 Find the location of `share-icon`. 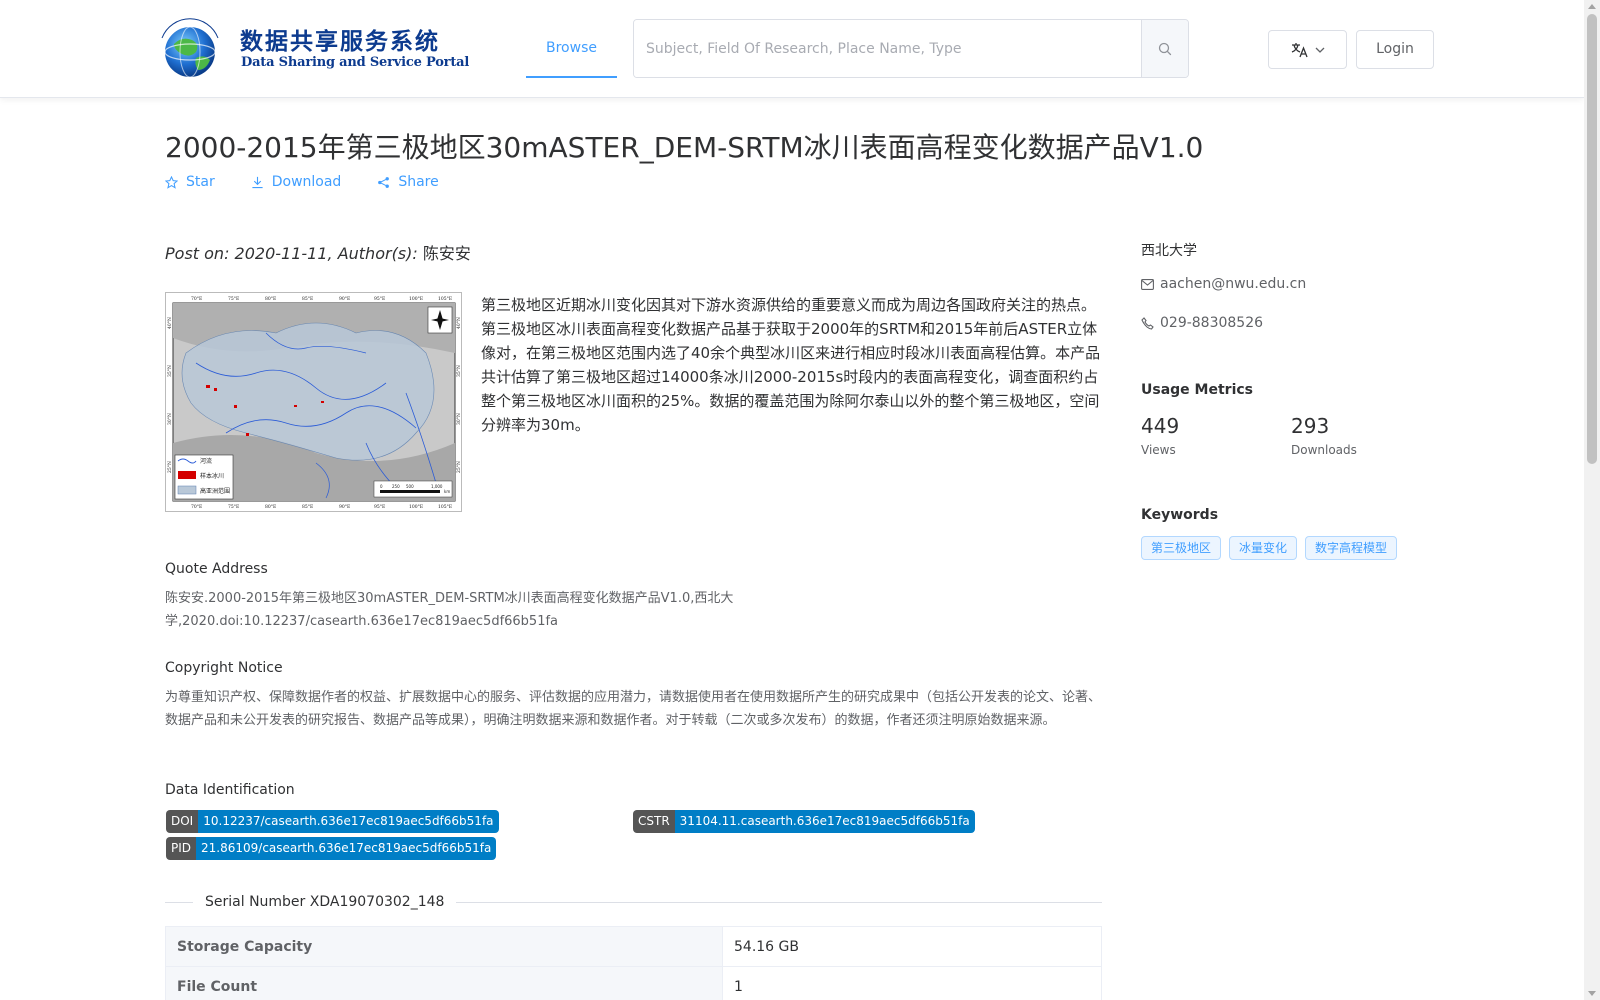

share-icon is located at coordinates (384, 182).